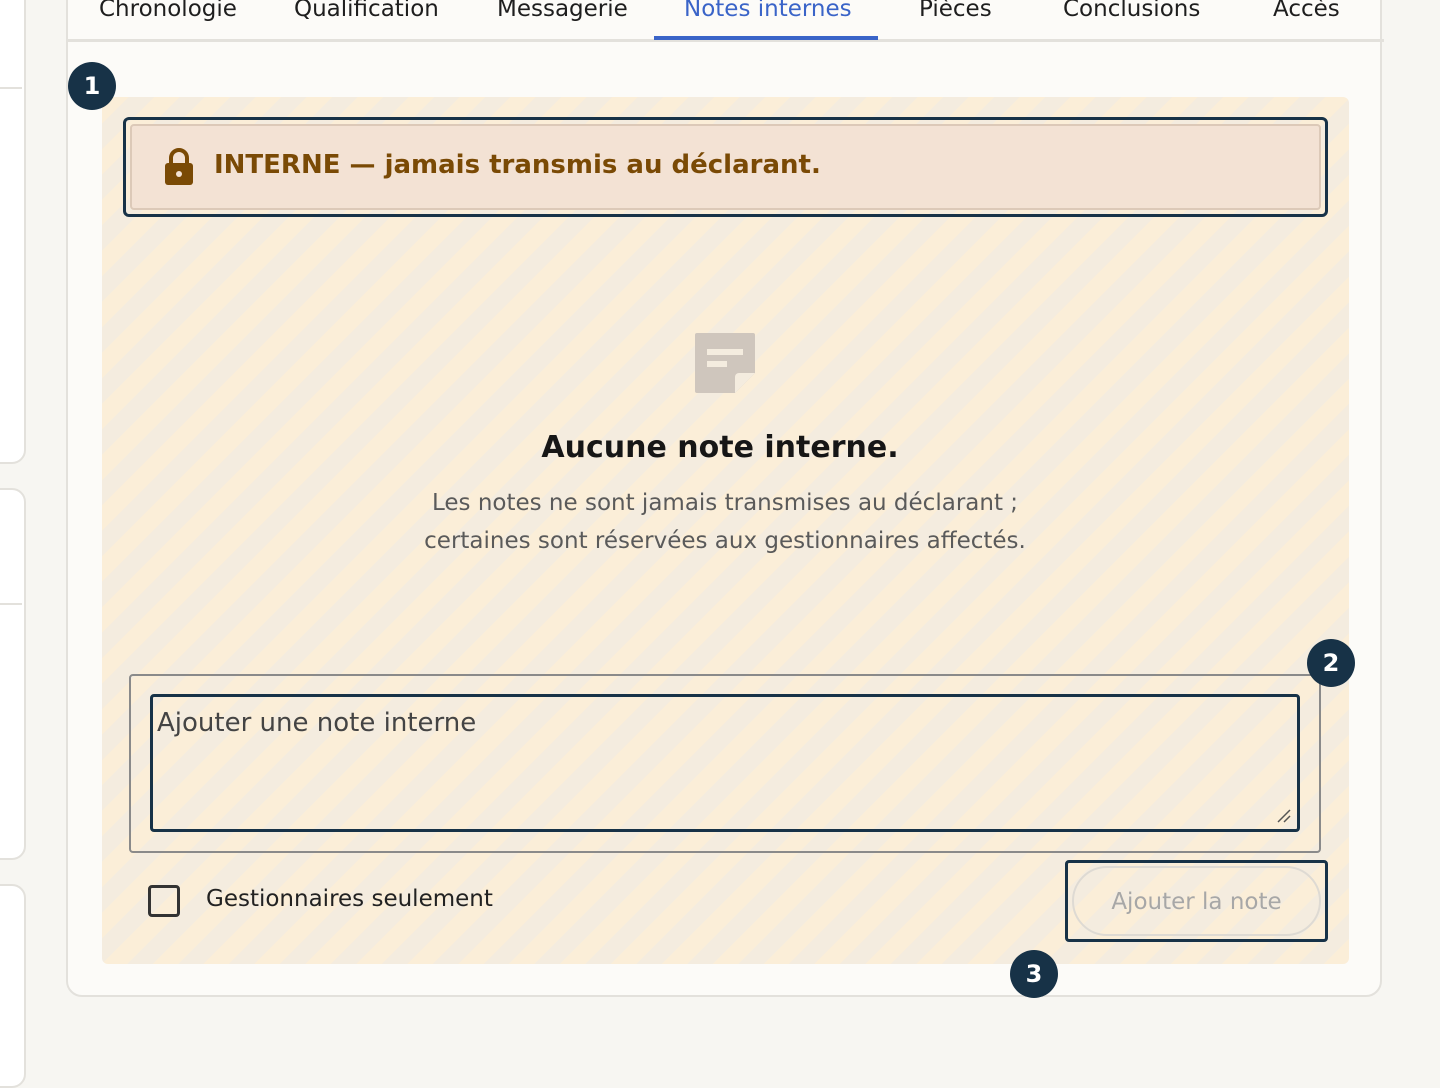 This screenshot has height=1088, width=1440. What do you see at coordinates (366, 11) in the screenshot?
I see `tab-qualification: Qualification` at bounding box center [366, 11].